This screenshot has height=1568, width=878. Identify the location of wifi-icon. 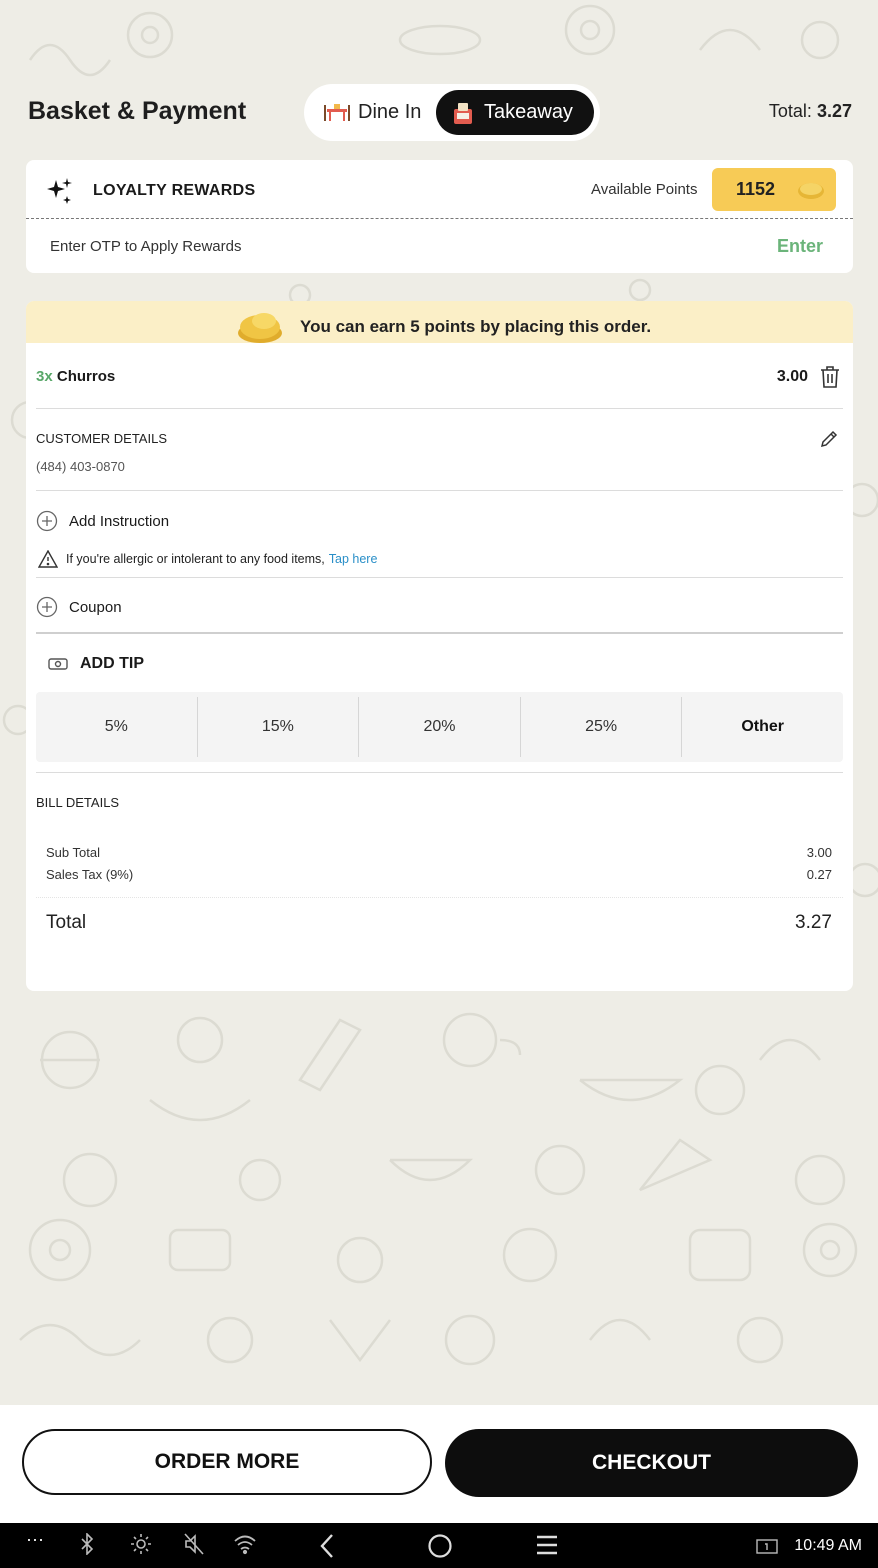
(245, 1545).